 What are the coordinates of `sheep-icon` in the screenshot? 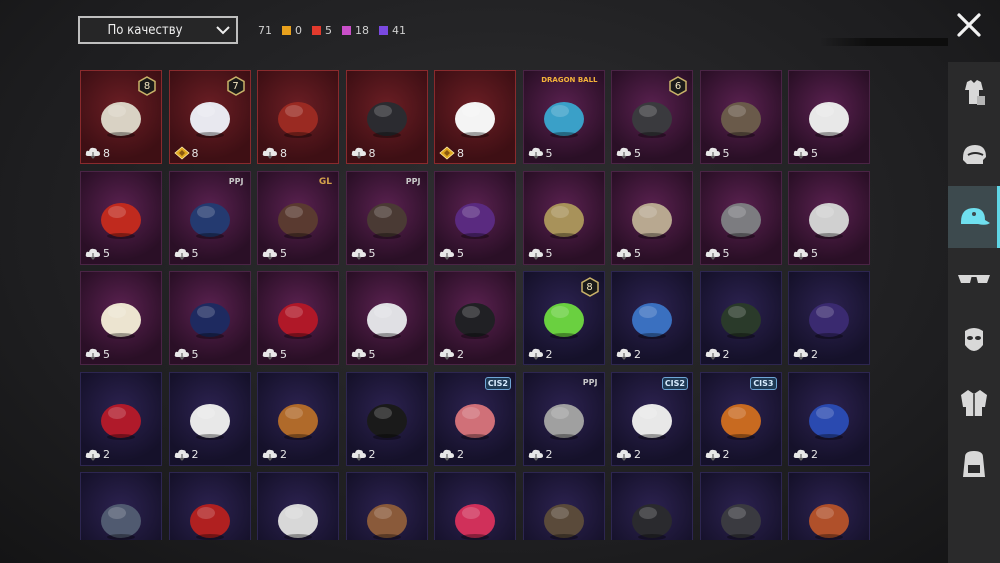 It's located at (121, 321).